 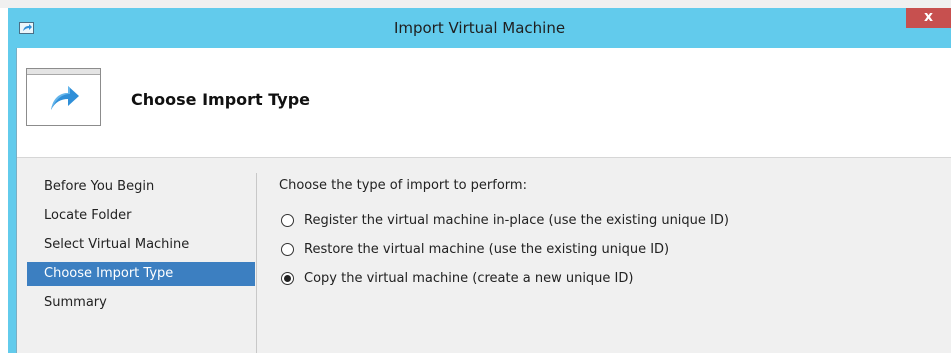 I want to click on nav-item-before-you-begin: Before You Begin, so click(x=141, y=187).